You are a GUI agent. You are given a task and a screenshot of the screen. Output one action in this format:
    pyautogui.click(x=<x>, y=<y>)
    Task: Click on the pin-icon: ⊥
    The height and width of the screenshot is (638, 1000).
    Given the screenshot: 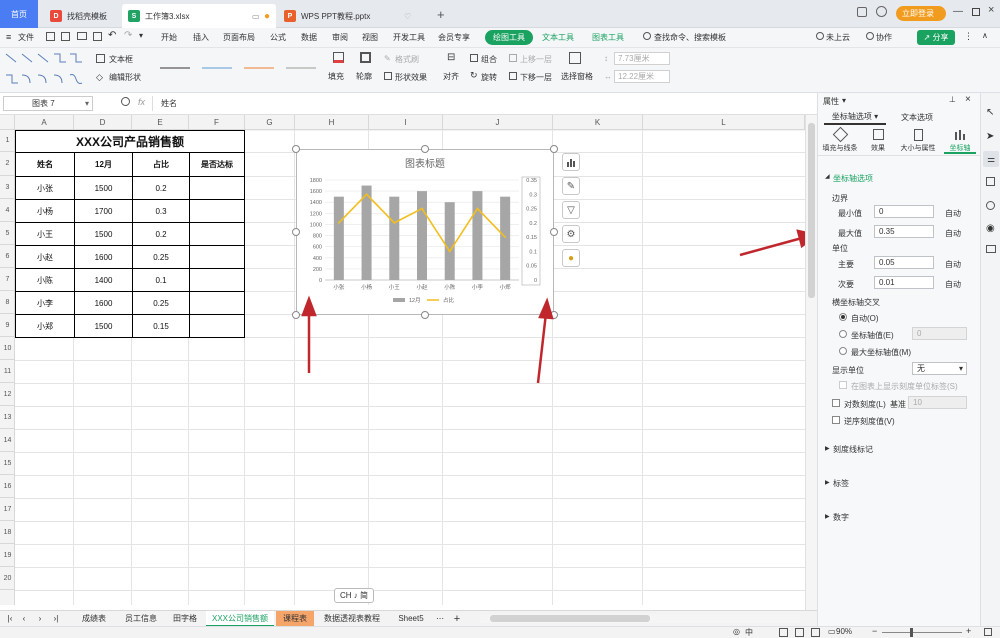 What is the action you would take?
    pyautogui.click(x=952, y=99)
    